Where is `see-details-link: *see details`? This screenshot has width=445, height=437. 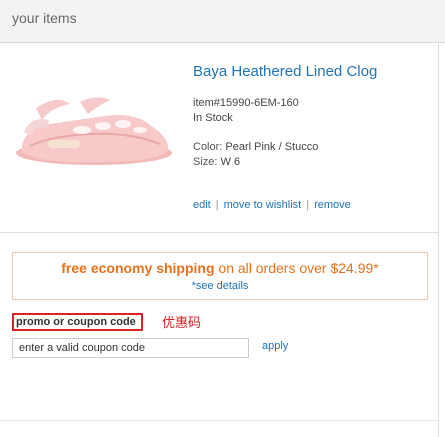
see-details-link: *see details is located at coordinates (220, 286).